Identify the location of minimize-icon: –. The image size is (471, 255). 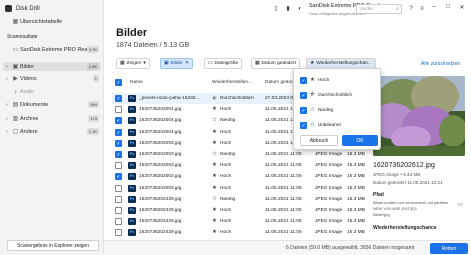
(434, 7).